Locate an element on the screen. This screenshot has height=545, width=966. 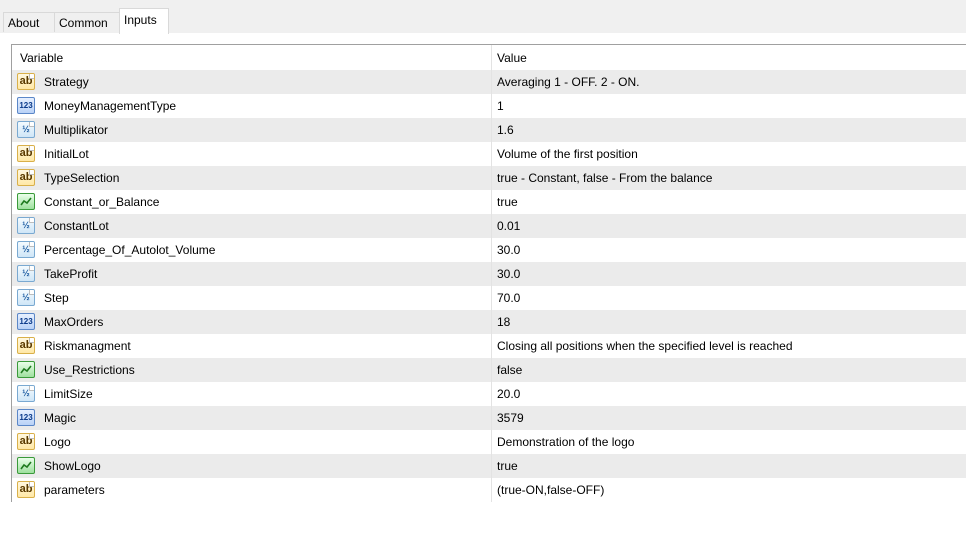
table-row: 123 MoneyManagementType 1 is located at coordinates (489, 106).